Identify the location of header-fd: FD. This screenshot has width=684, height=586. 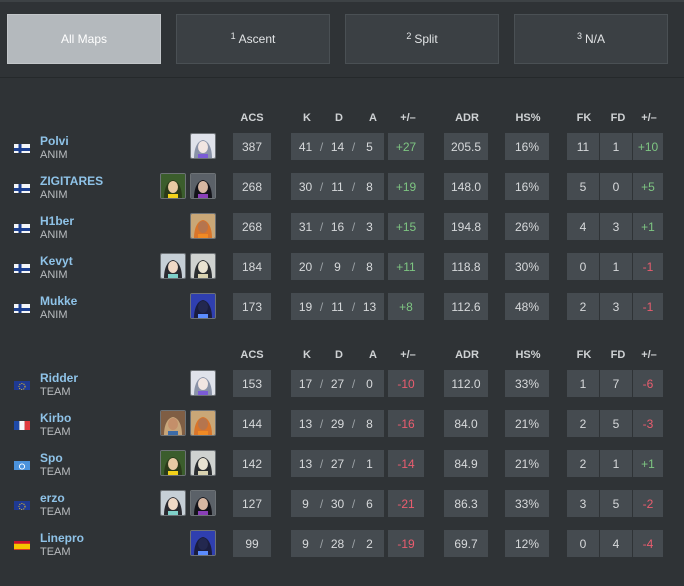
(618, 118).